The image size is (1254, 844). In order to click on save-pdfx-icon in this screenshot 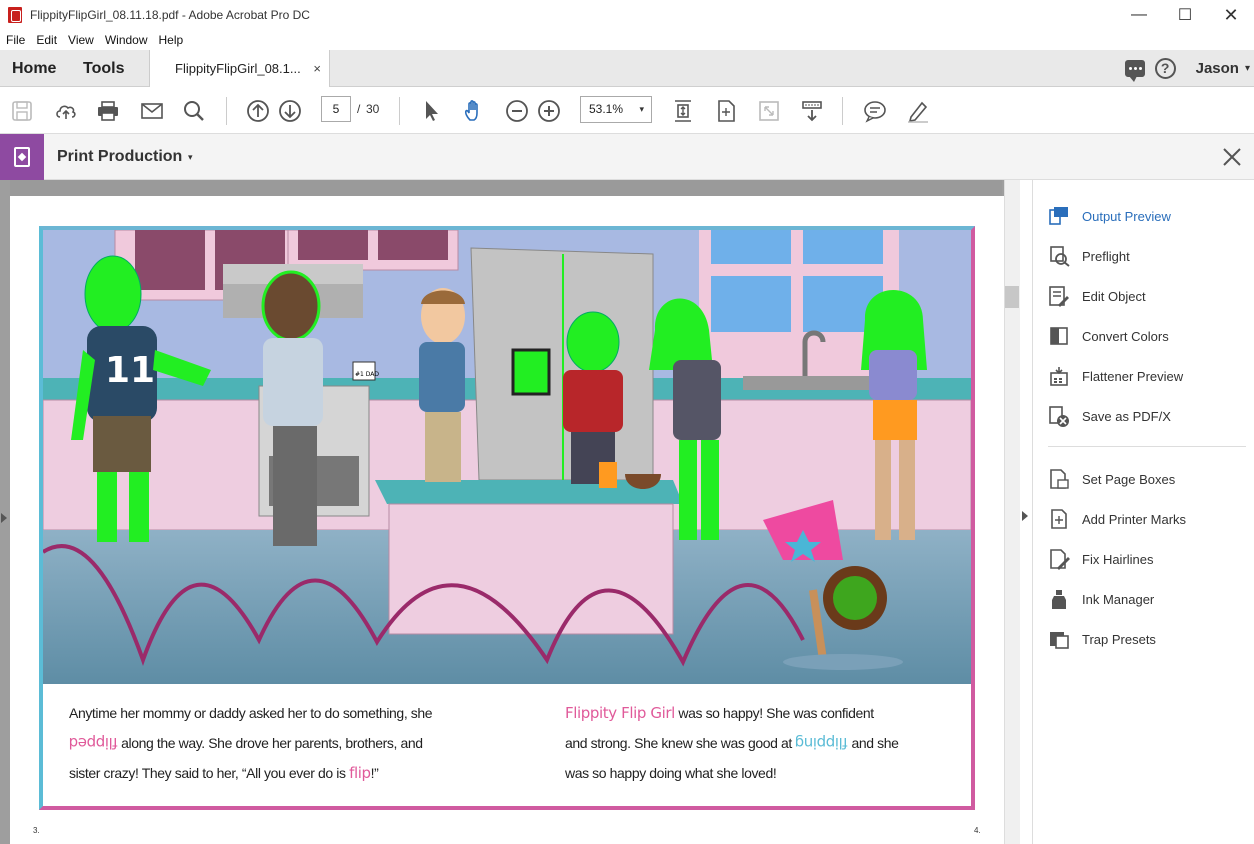, I will do `click(1059, 416)`.